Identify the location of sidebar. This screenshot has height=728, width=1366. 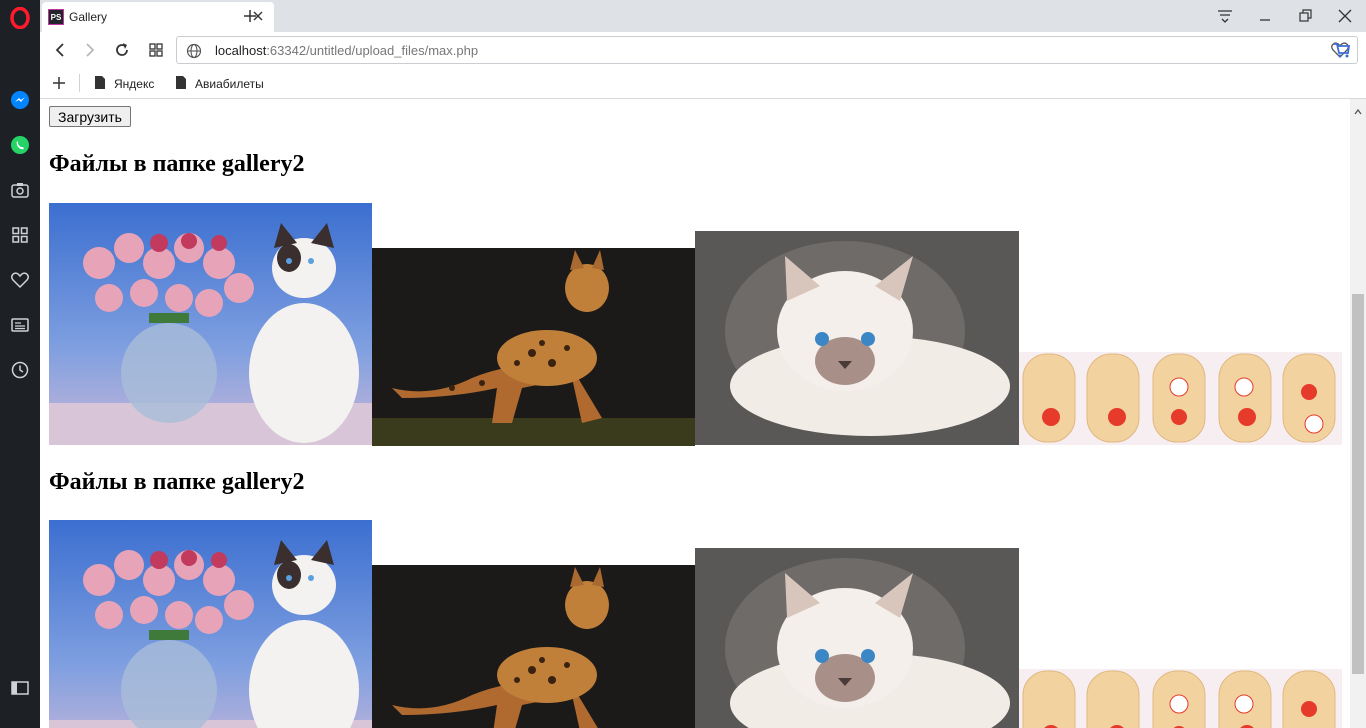
(20, 364).